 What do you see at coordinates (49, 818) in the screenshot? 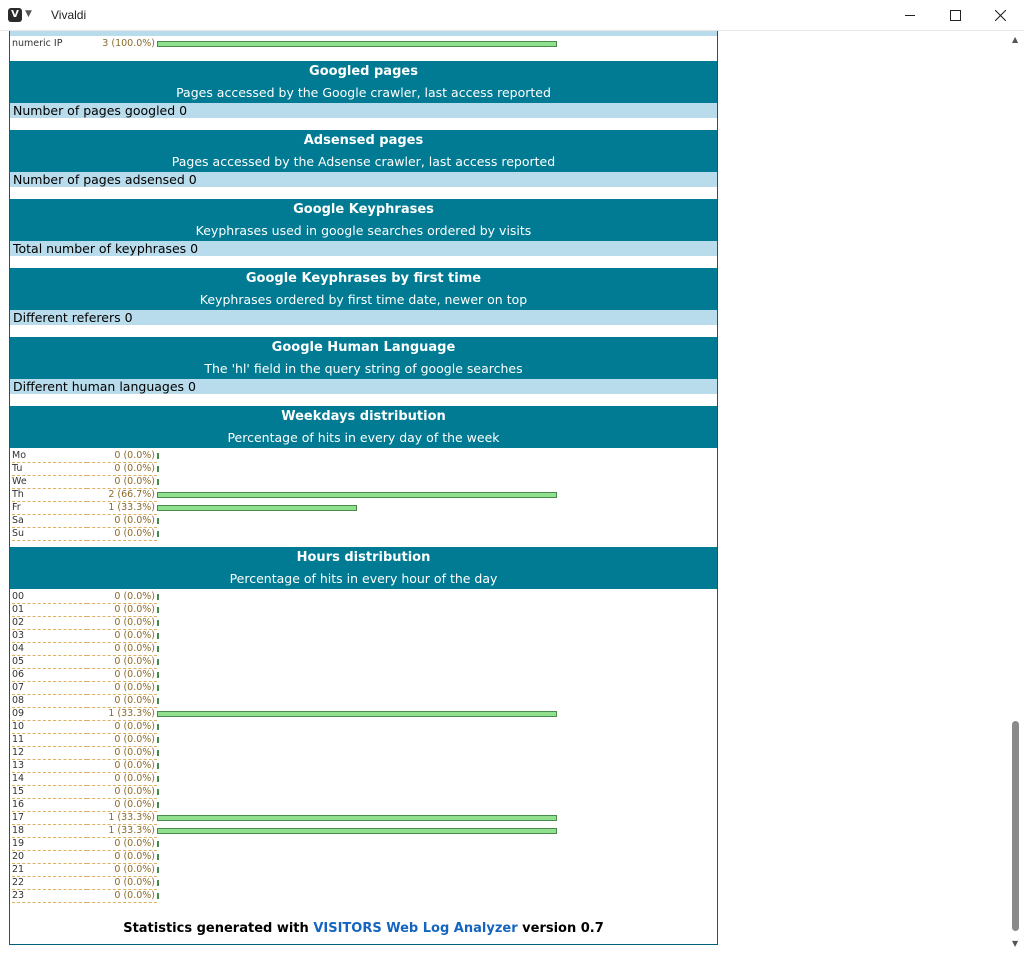
I see `row-label: 17` at bounding box center [49, 818].